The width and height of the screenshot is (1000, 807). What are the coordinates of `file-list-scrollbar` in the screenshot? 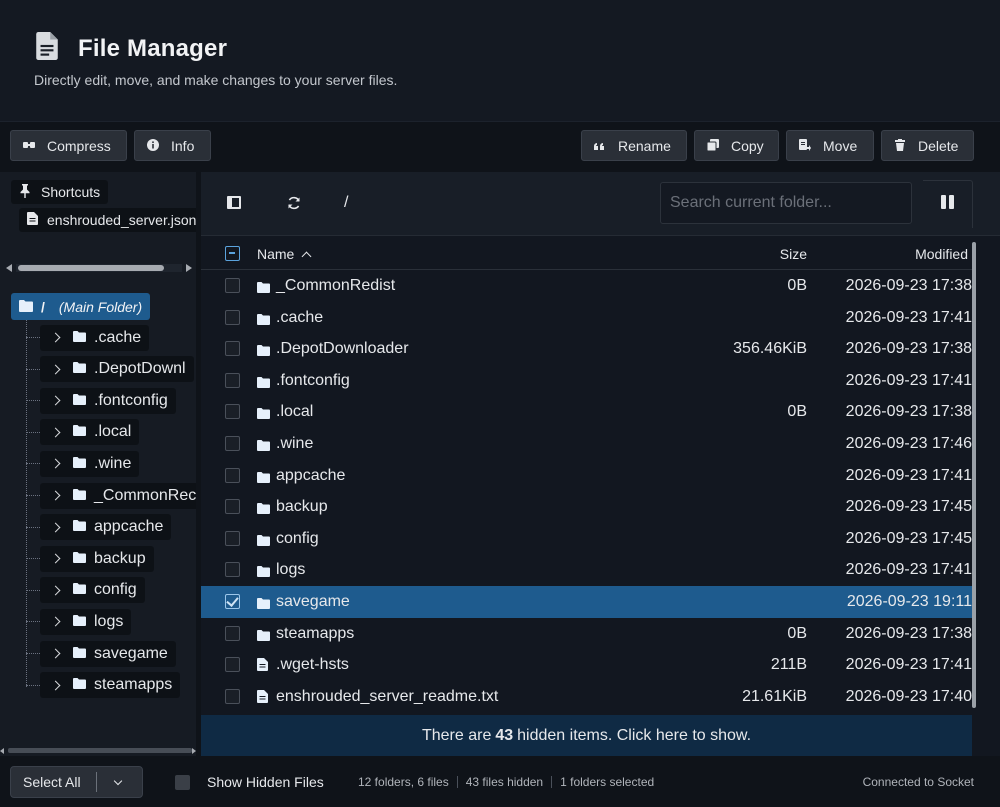 It's located at (986, 475).